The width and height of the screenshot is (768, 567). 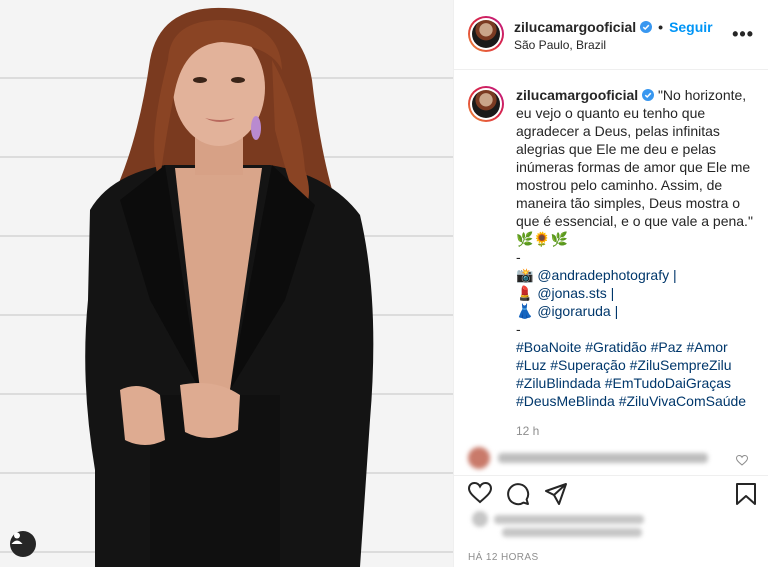 What do you see at coordinates (479, 458) in the screenshot?
I see `comment-avatar` at bounding box center [479, 458].